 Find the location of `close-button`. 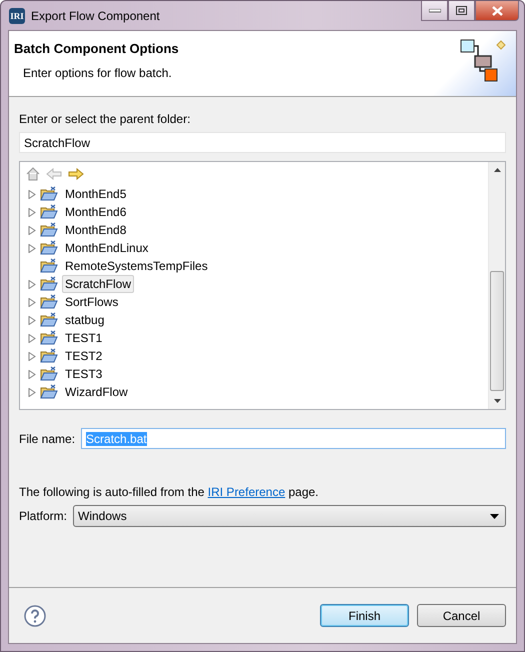

close-button is located at coordinates (497, 11).